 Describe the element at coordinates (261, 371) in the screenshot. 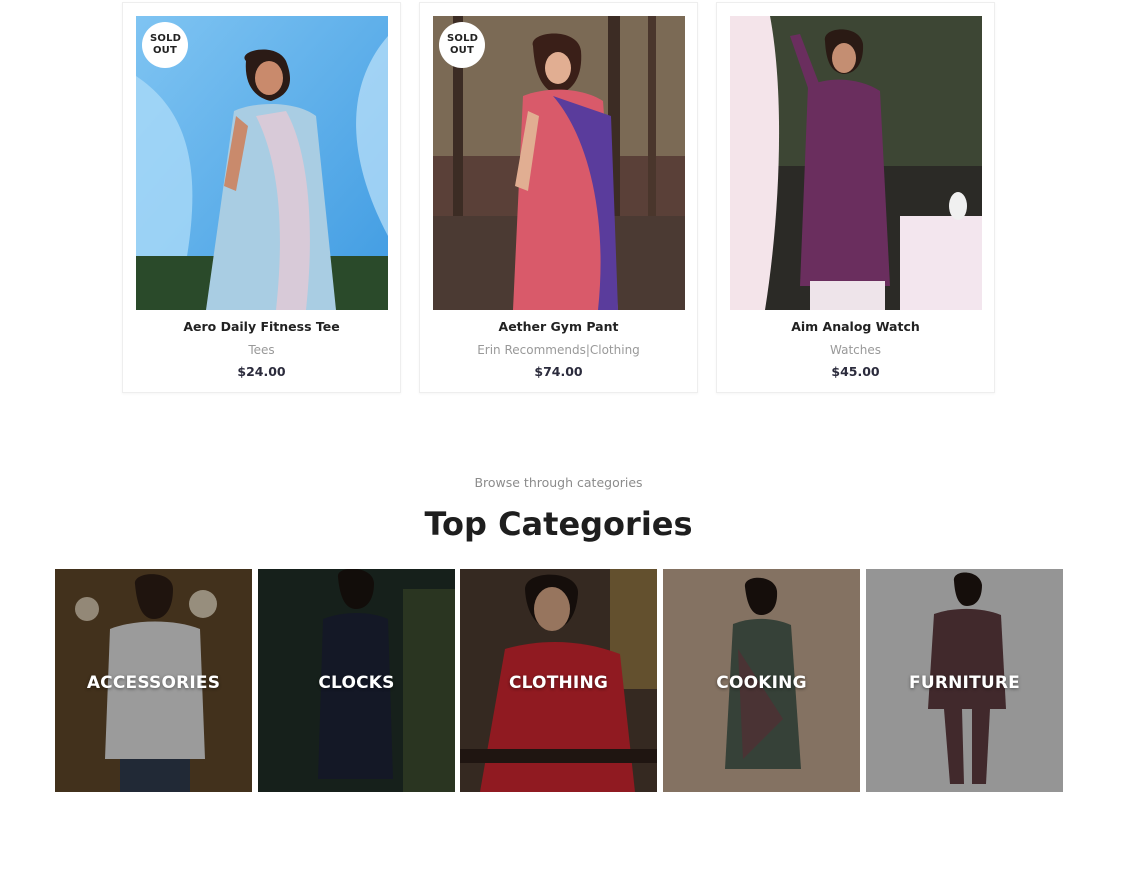

I see `product-price: $24.00` at that location.